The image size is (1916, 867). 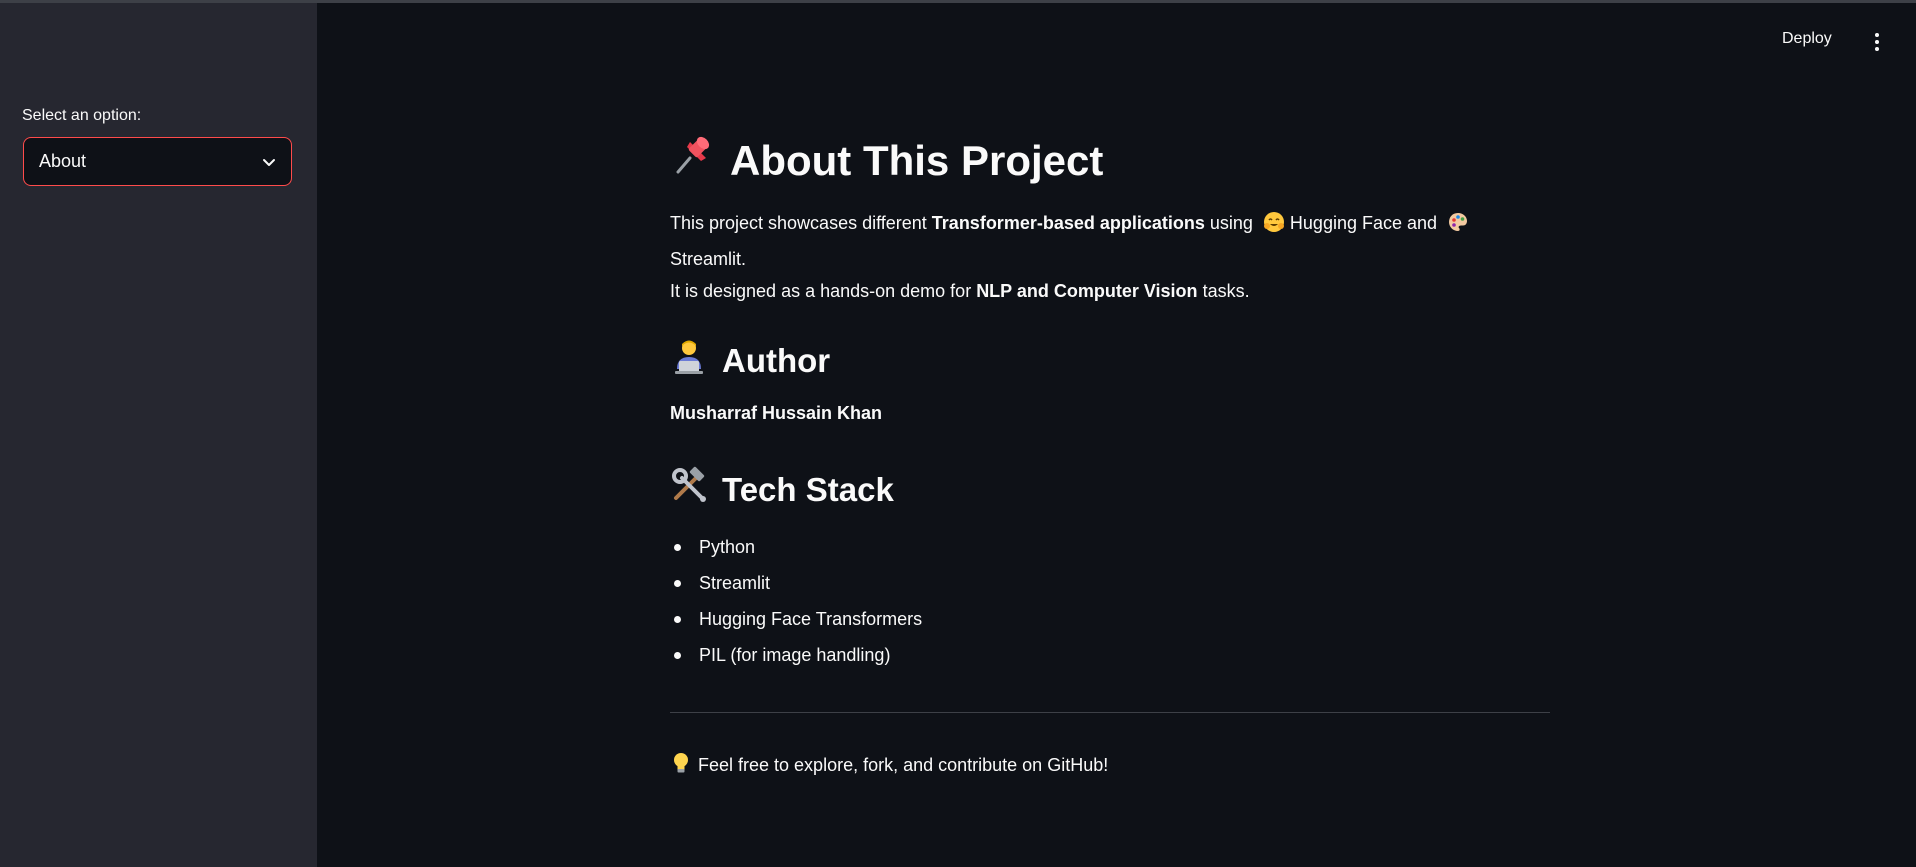 I want to click on pushpin-icon, so click(x=693, y=161).